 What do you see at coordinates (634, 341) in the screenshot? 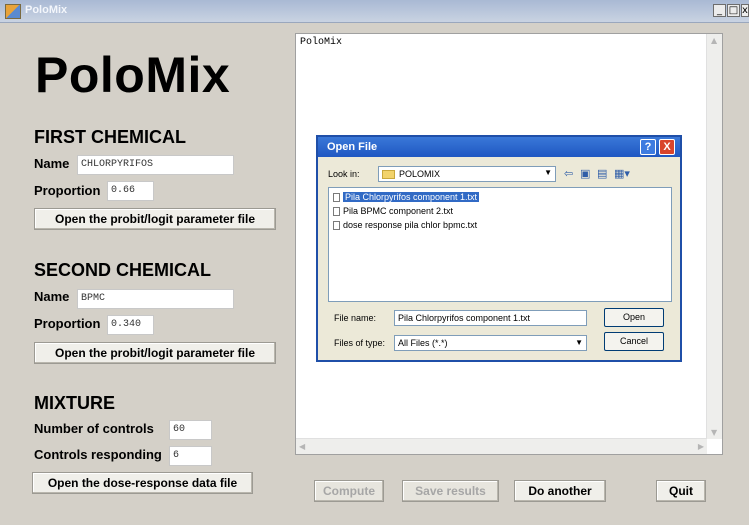
I see `cancel-button: Cancel` at bounding box center [634, 341].